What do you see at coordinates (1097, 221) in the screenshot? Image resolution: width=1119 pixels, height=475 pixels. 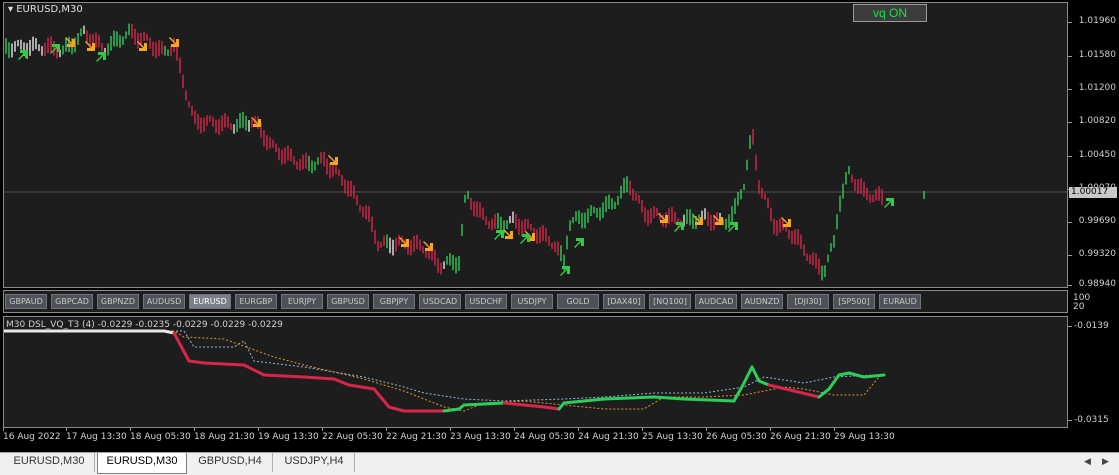 I see `price-label: 0.99690` at bounding box center [1097, 221].